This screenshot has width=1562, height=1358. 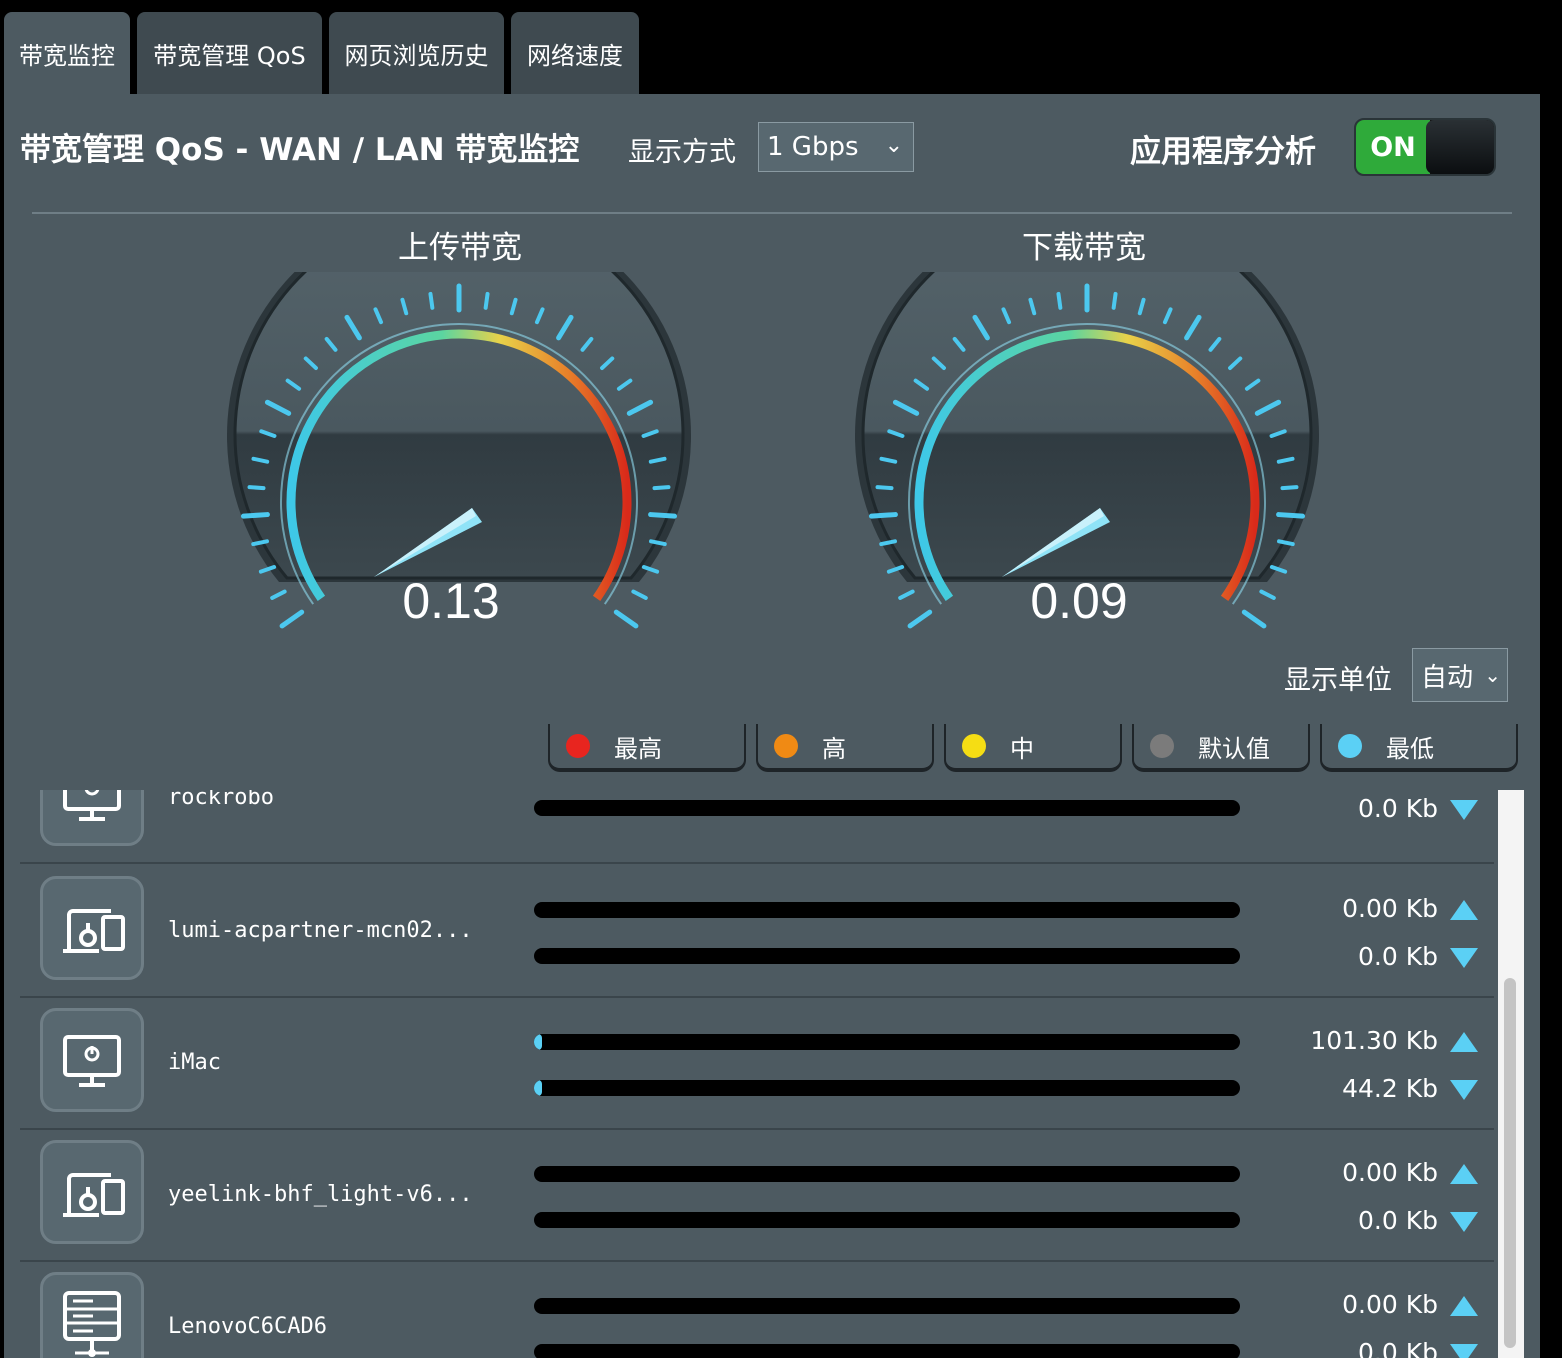 I want to click on tab-label: 带宽管理 QoS, so click(x=229, y=55).